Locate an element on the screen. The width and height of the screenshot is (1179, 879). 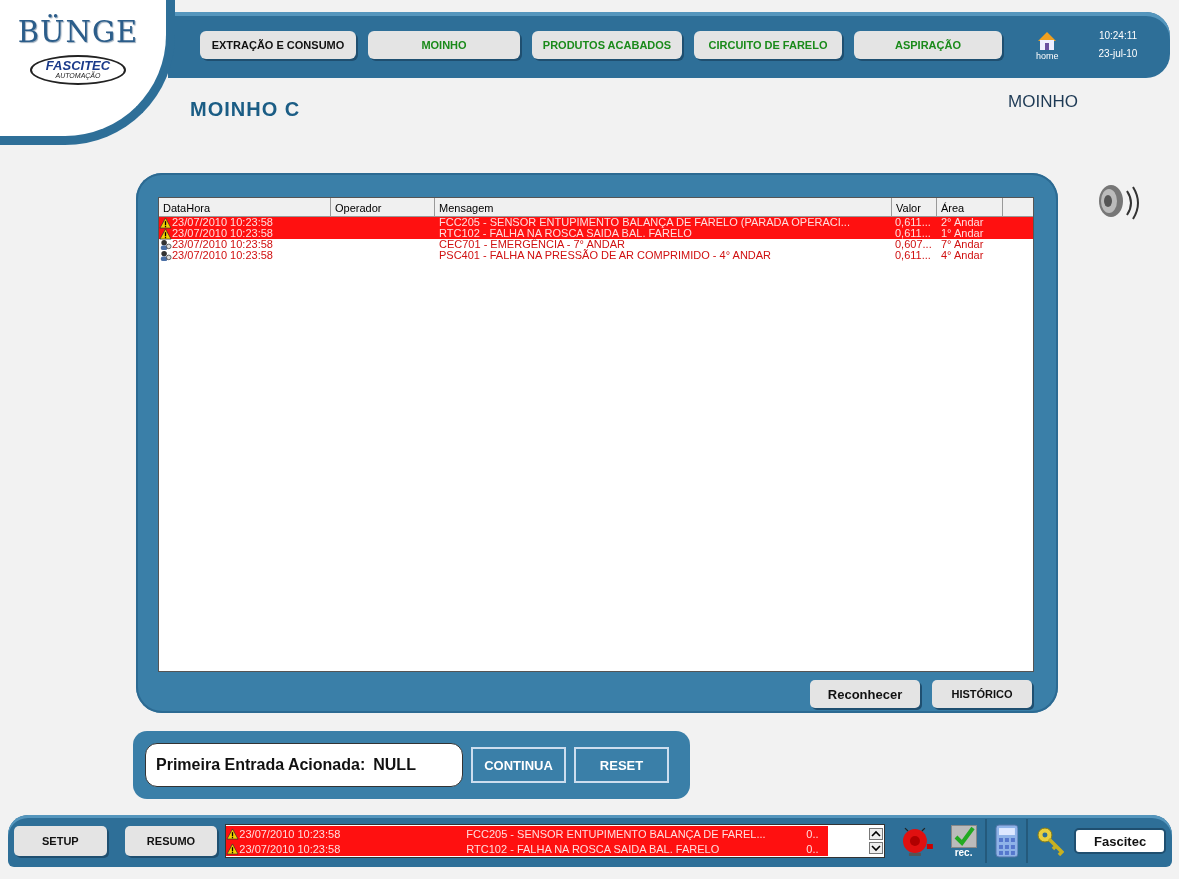
scroll-up-icon is located at coordinates (875, 834).